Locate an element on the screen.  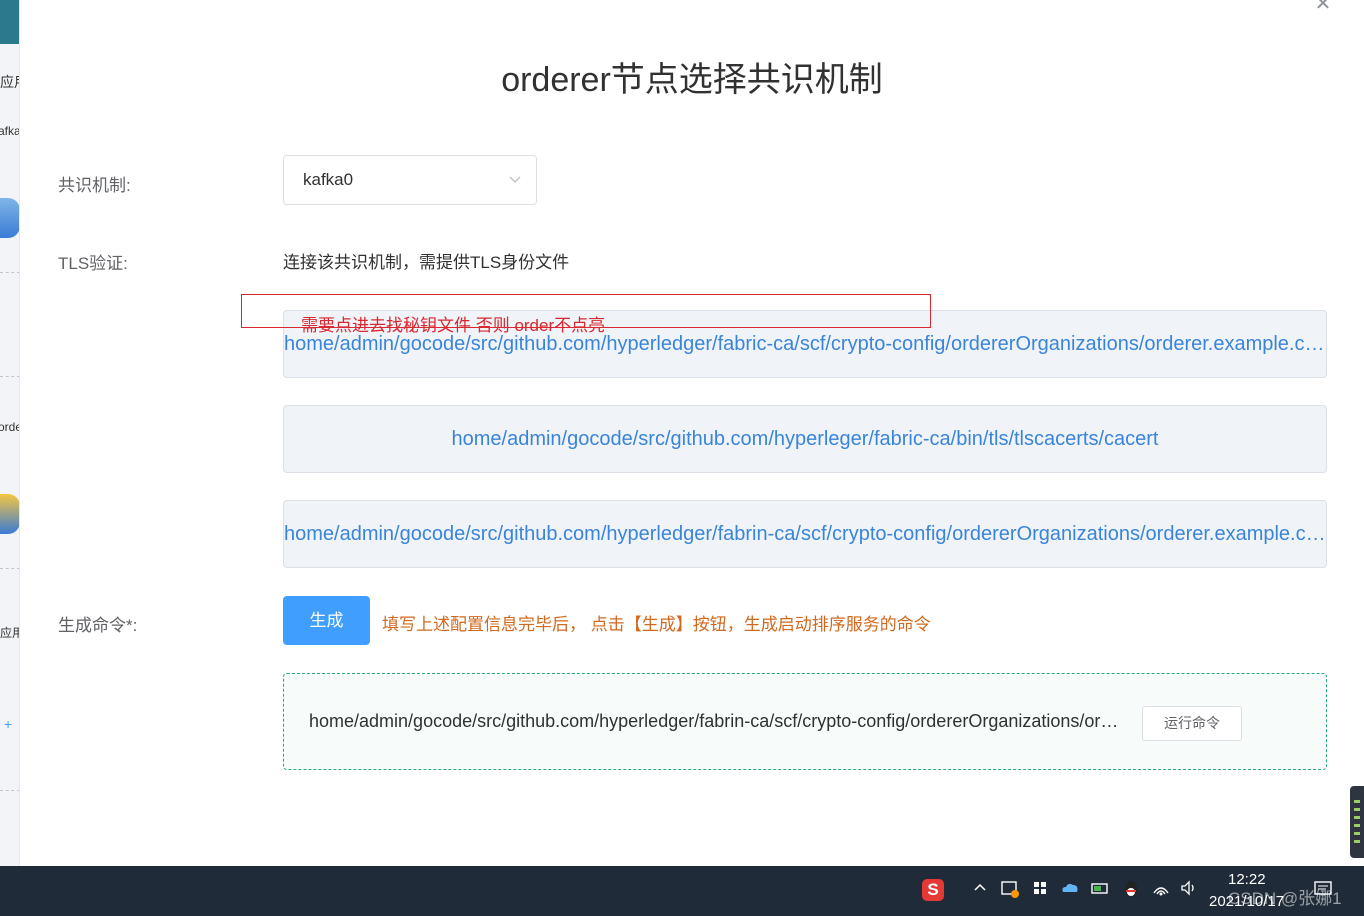
dialog-title: orderer节点选择共识机制 is located at coordinates (692, 80).